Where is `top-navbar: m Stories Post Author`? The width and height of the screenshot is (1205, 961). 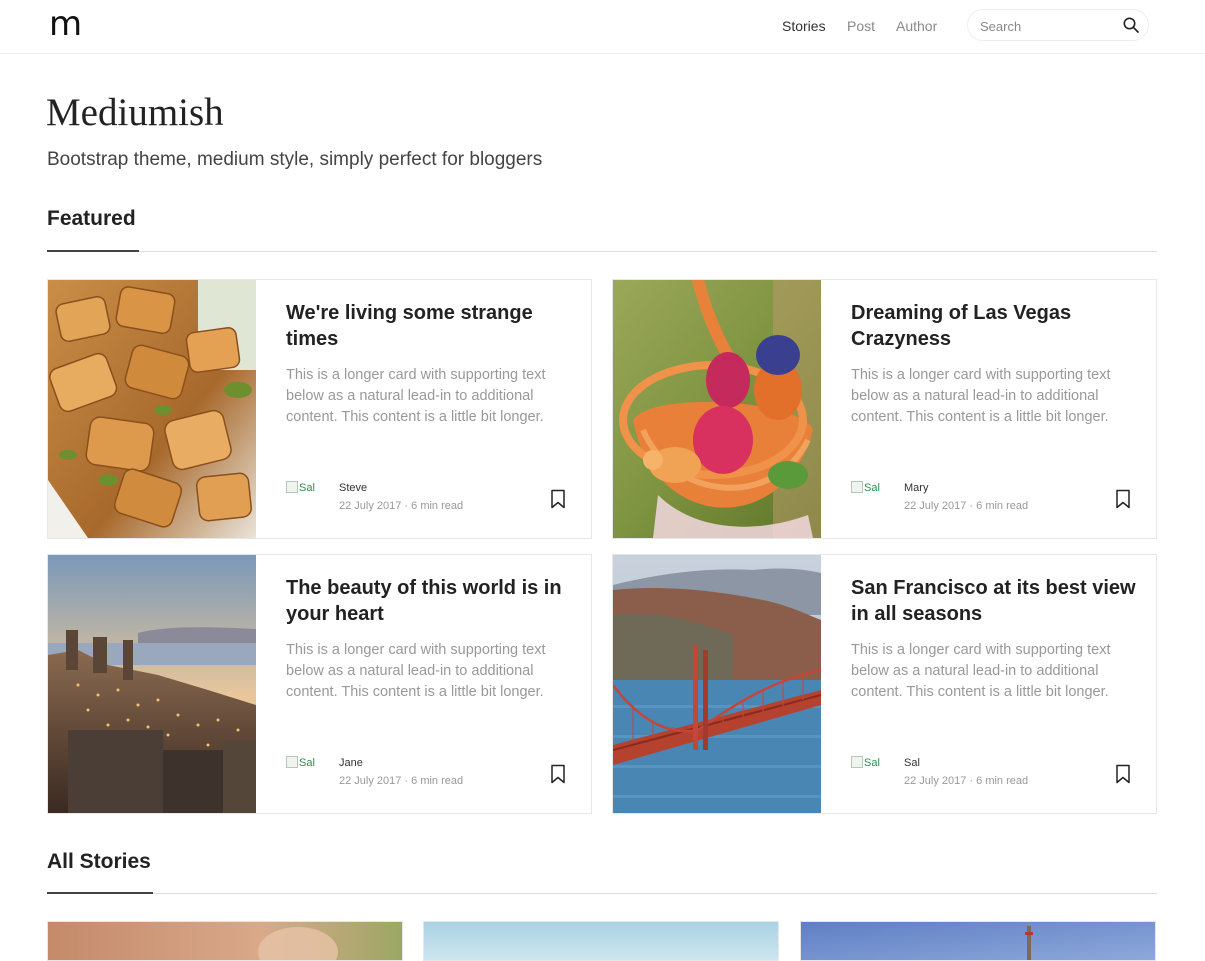
top-navbar: m Stories Post Author is located at coordinates (602, 27).